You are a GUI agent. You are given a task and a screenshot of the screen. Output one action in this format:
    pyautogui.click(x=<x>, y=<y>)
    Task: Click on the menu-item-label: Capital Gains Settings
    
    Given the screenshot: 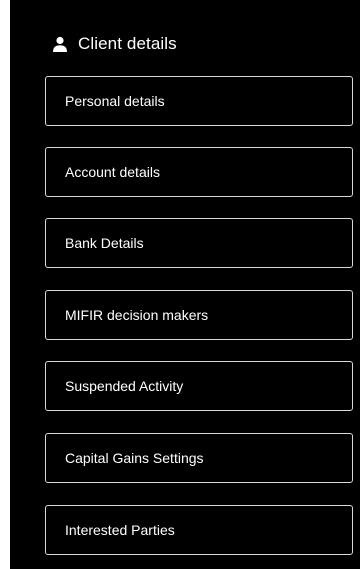 What is the action you would take?
    pyautogui.click(x=134, y=458)
    